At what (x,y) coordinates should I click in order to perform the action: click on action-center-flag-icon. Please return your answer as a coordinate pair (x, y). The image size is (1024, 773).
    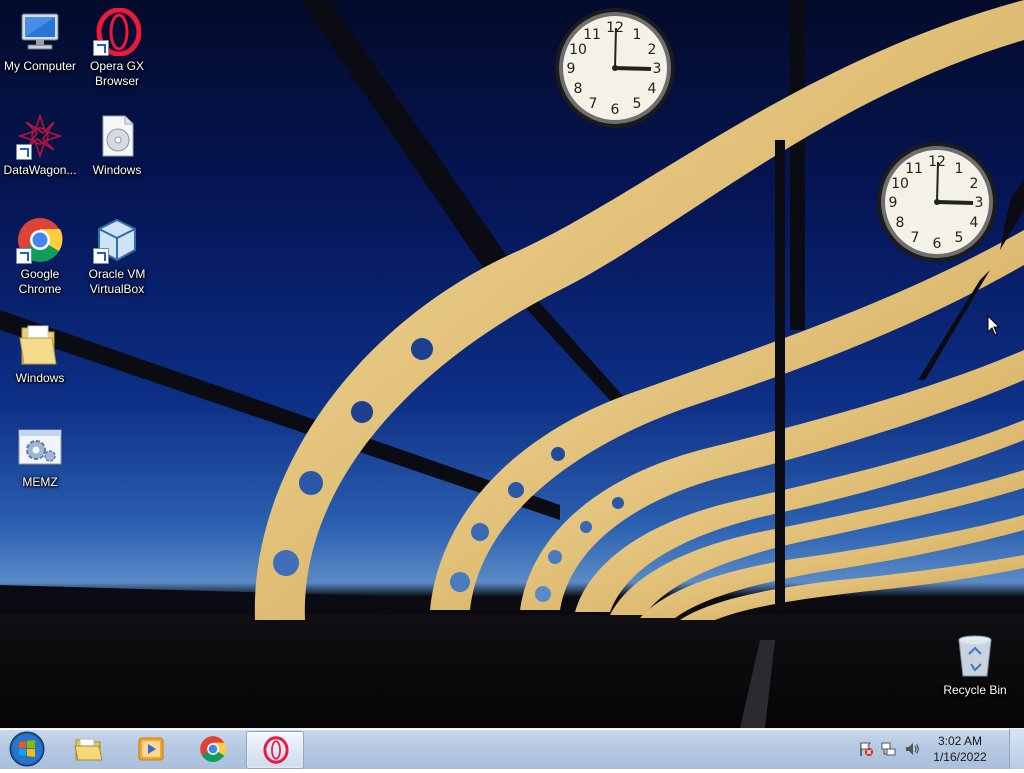
    Looking at the image, I should click on (866, 749).